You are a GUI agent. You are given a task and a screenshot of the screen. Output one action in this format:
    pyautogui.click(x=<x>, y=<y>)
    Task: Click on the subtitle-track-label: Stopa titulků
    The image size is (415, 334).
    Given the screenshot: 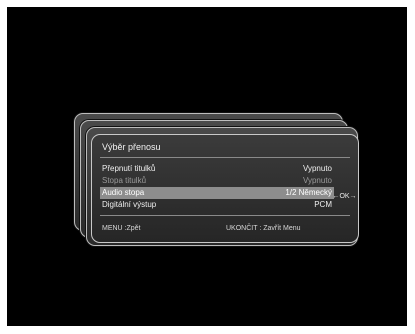 What is the action you would take?
    pyautogui.click(x=124, y=180)
    